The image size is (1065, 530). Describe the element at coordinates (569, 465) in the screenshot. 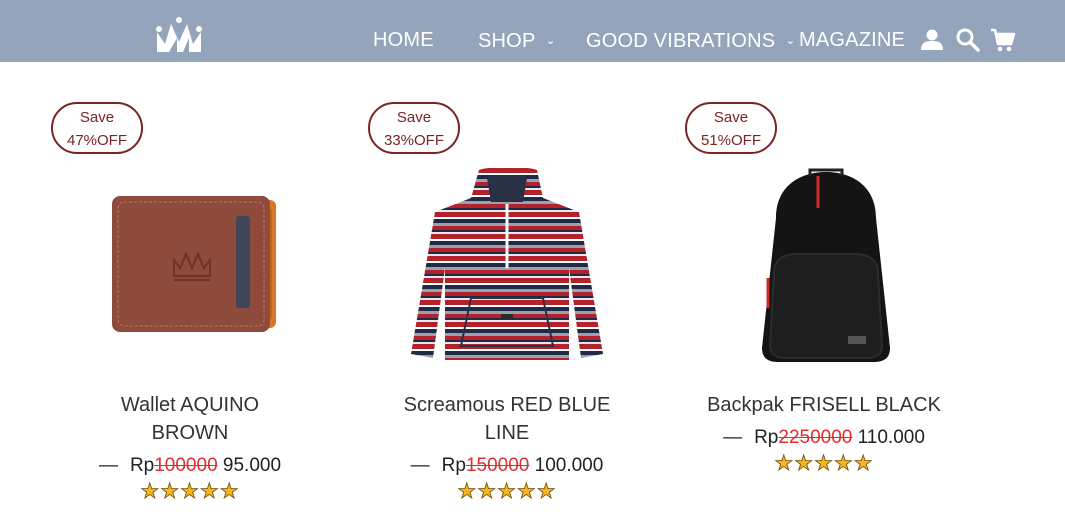

I see `new-price: 100.000` at that location.